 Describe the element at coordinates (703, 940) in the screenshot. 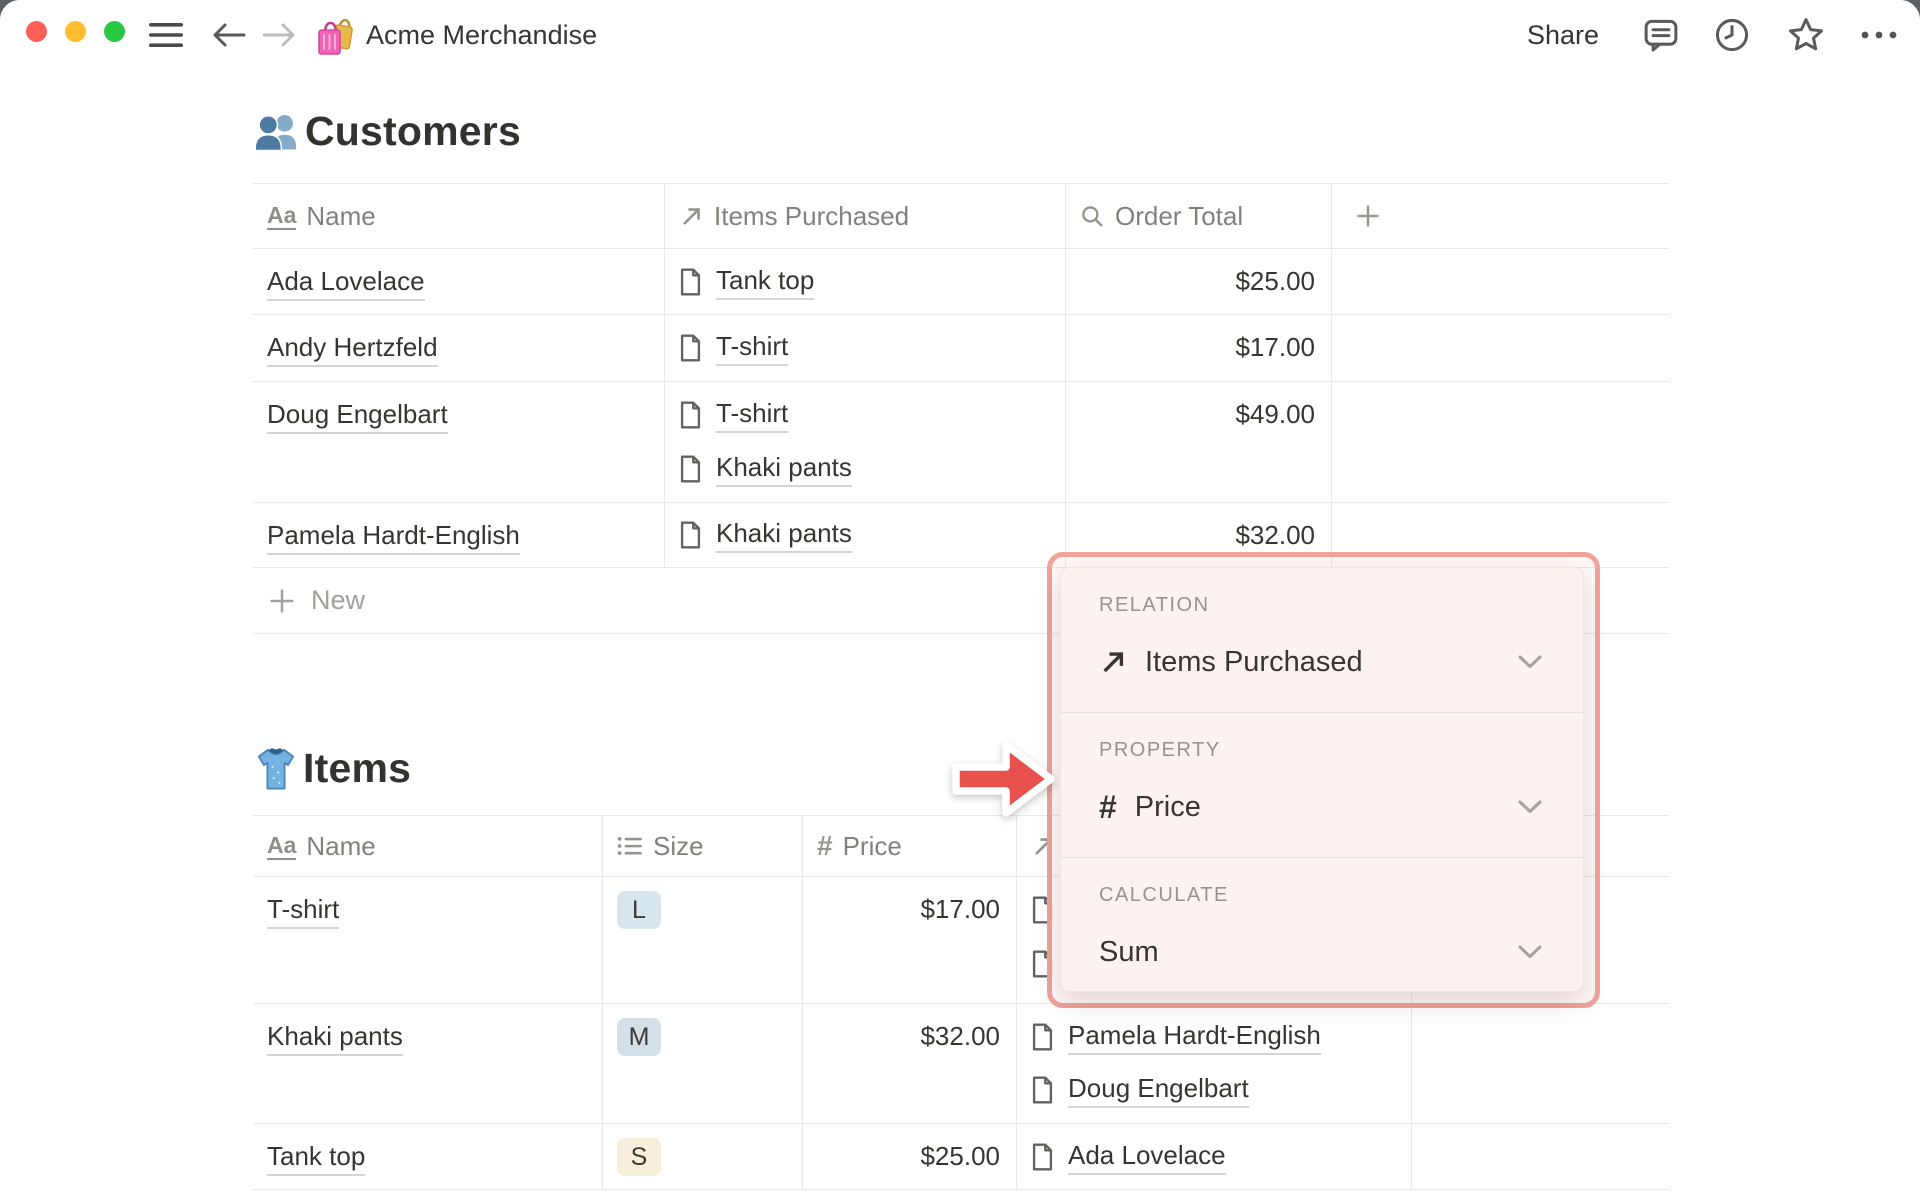

I see `size-cell: L` at that location.